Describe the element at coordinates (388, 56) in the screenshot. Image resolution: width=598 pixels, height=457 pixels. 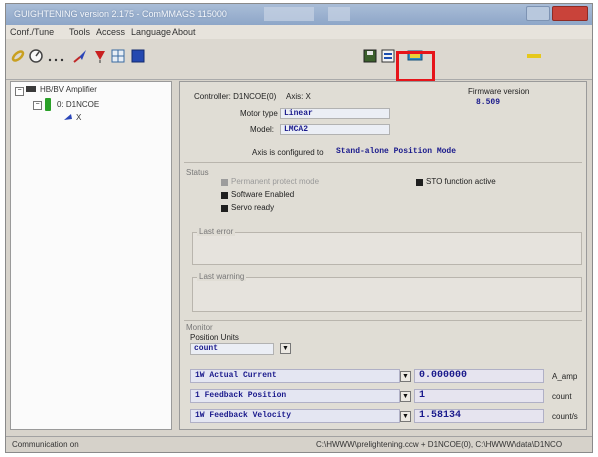
I see `transfer-icon` at that location.